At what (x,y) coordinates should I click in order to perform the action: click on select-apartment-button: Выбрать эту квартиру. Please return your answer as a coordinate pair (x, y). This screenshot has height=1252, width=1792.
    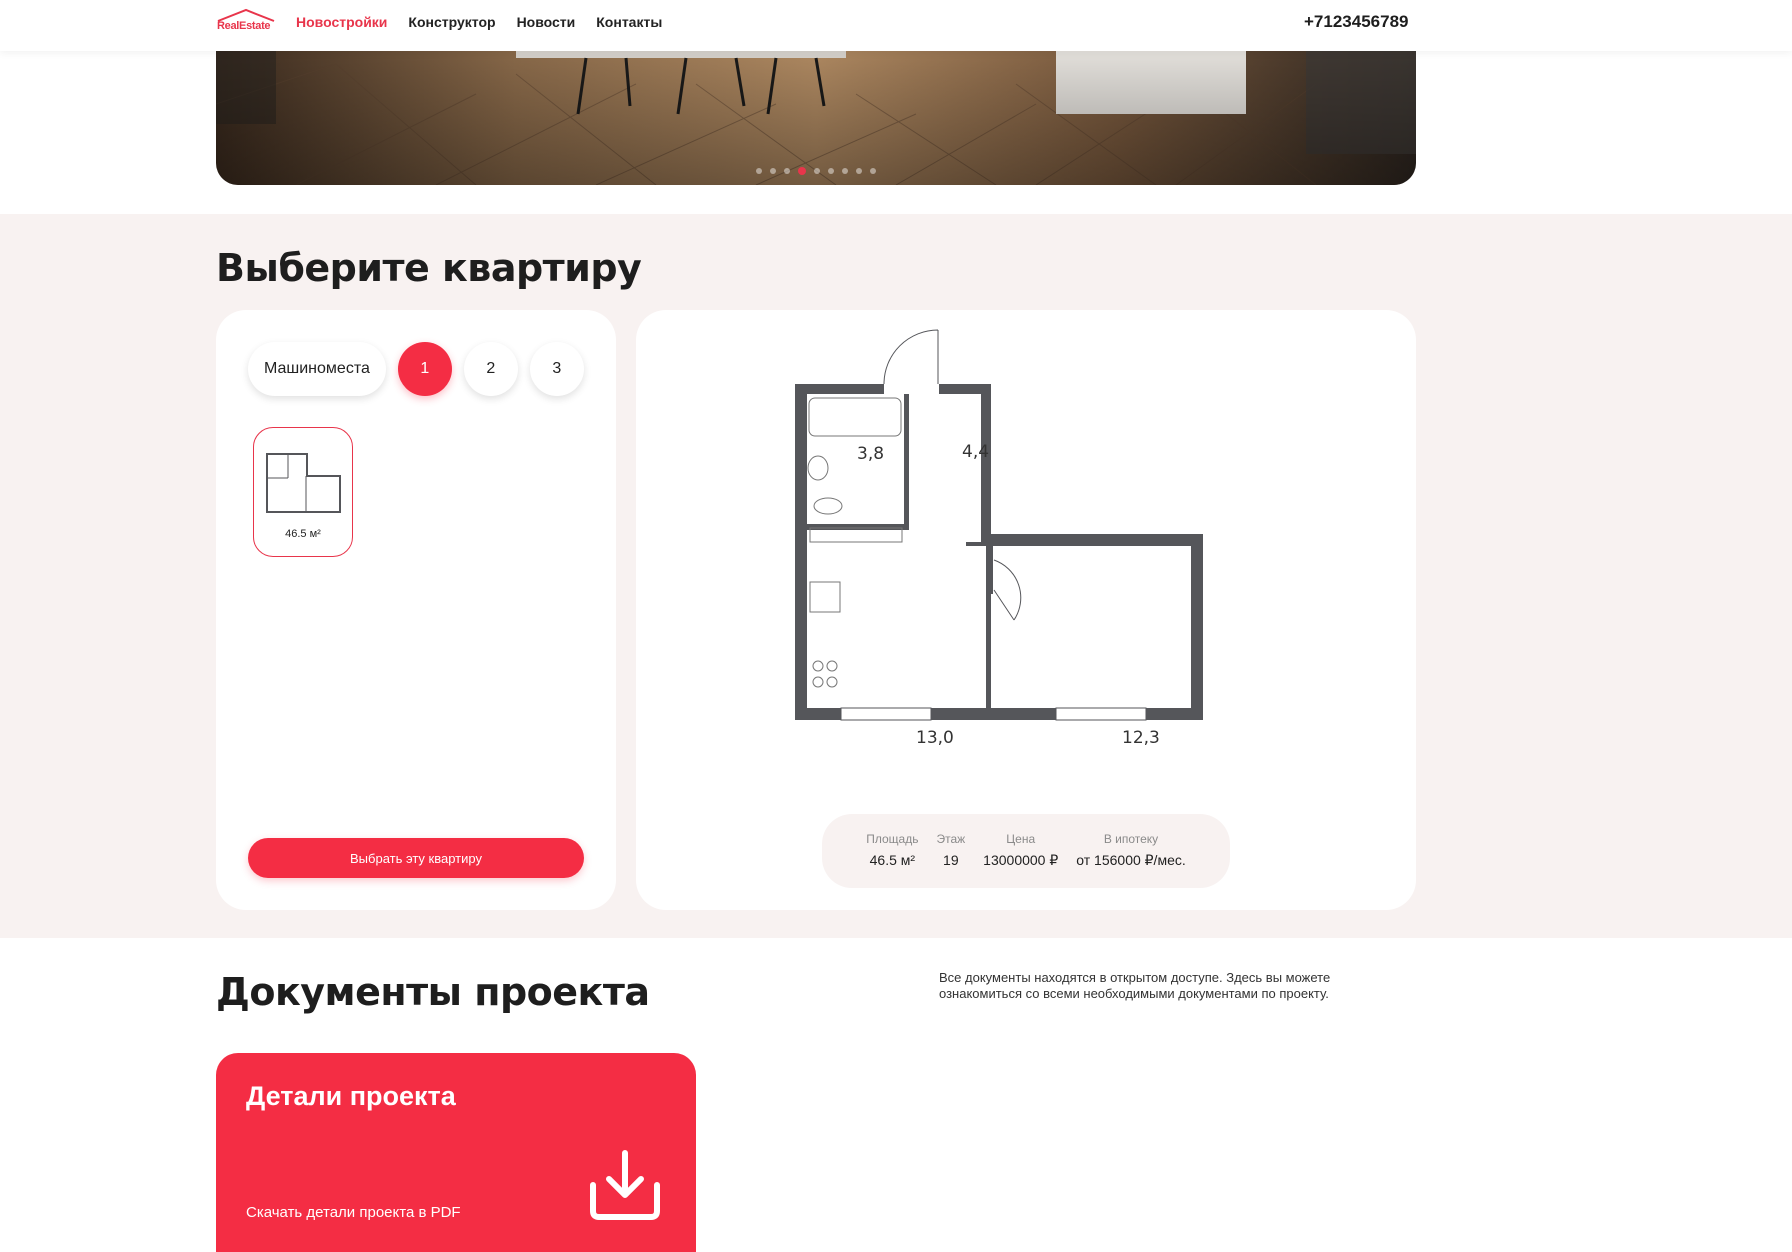
    Looking at the image, I should click on (416, 858).